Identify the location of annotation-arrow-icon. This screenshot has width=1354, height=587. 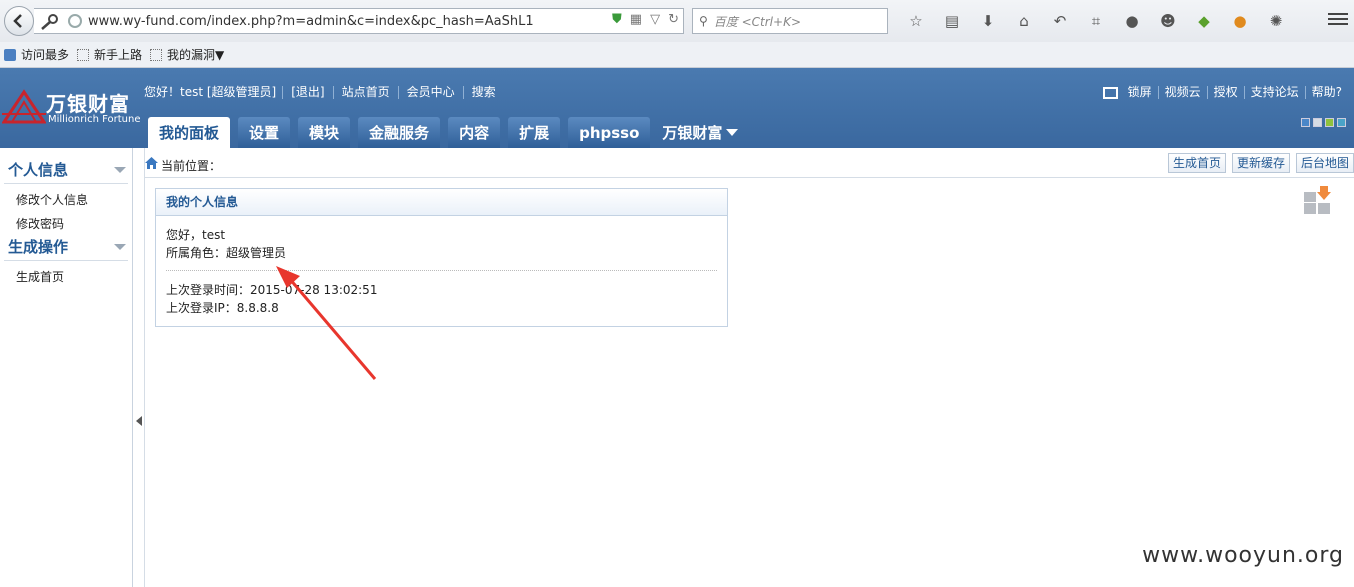
(326, 323).